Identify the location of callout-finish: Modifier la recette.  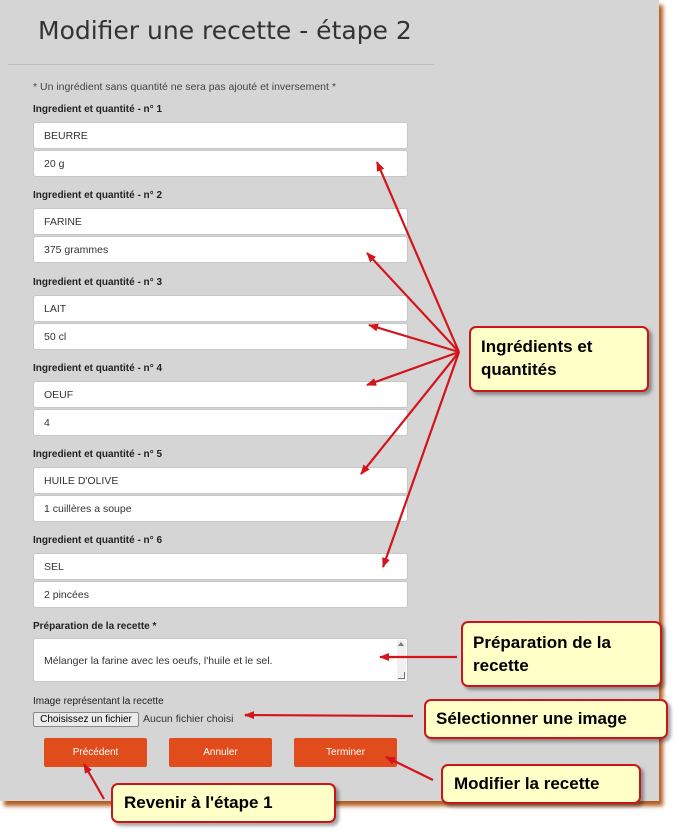
(541, 784).